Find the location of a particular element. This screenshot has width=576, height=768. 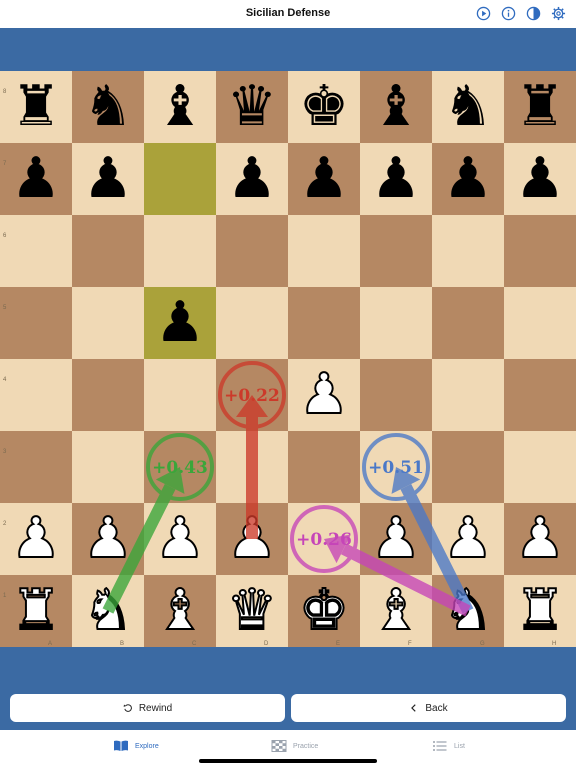

square-b5 is located at coordinates (108, 323).